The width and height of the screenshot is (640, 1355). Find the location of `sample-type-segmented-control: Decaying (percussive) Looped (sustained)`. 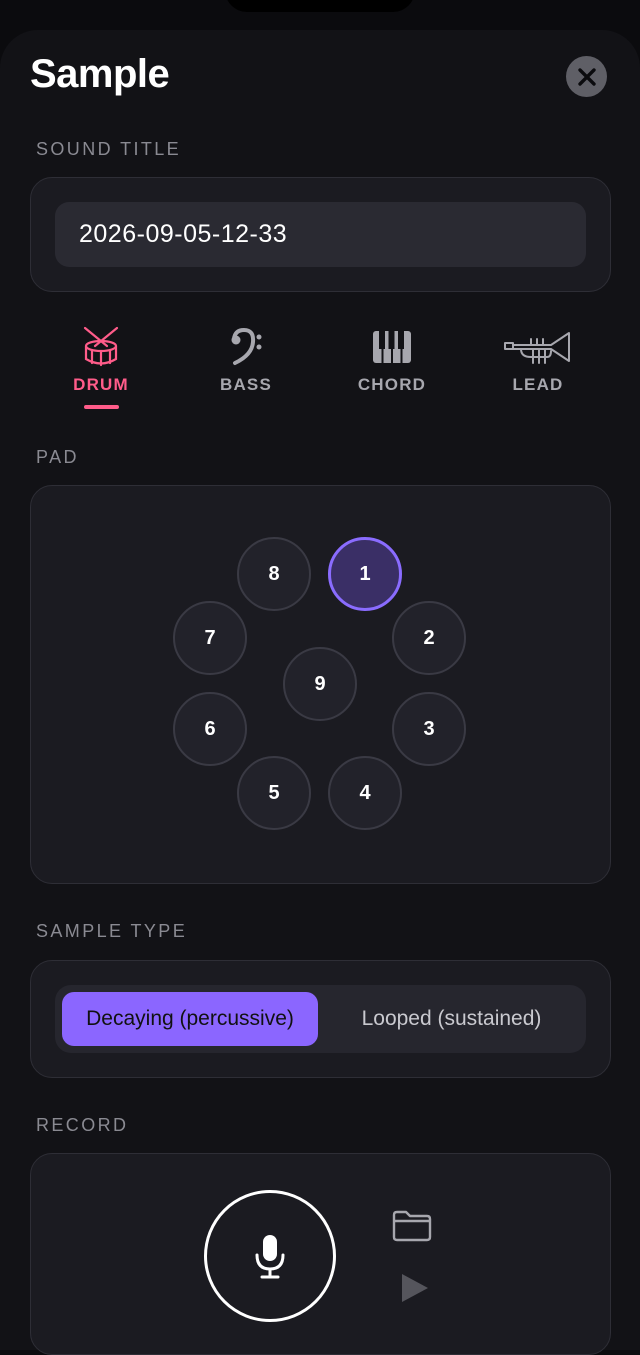

sample-type-segmented-control: Decaying (percussive) Looped (sustained) is located at coordinates (320, 1019).